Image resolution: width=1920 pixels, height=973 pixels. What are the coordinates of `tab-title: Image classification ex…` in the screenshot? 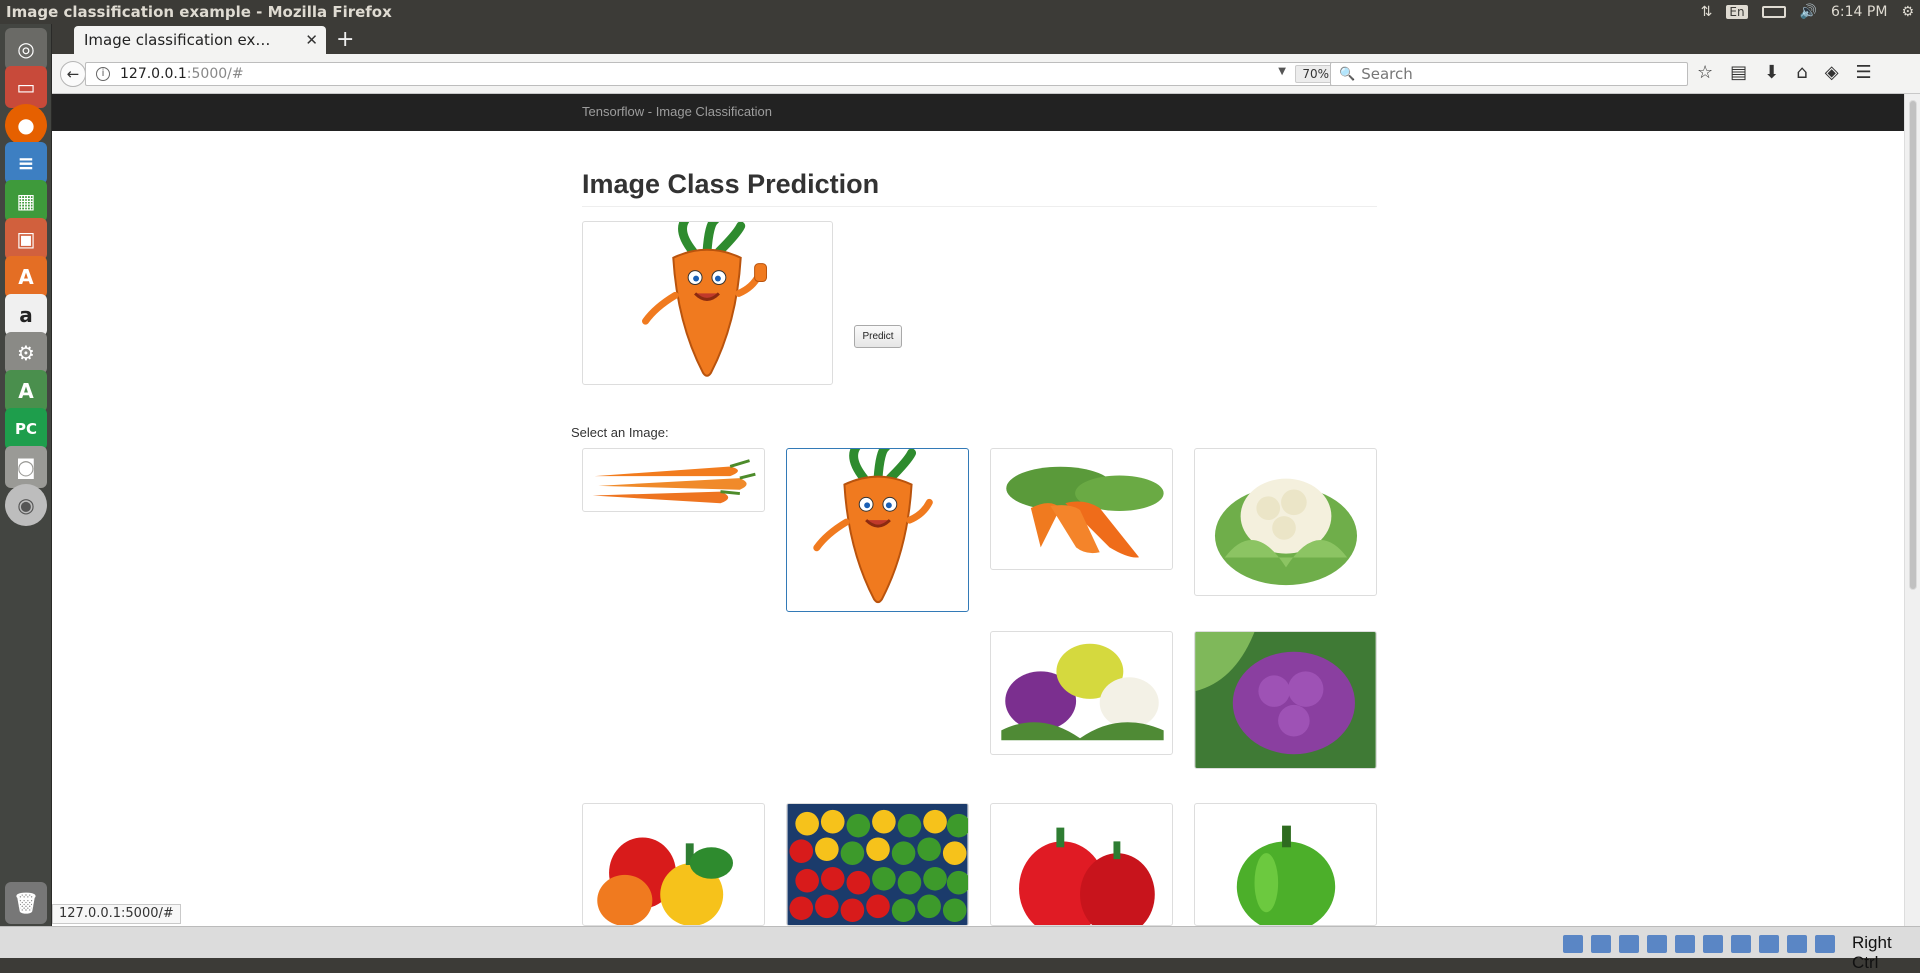 It's located at (177, 40).